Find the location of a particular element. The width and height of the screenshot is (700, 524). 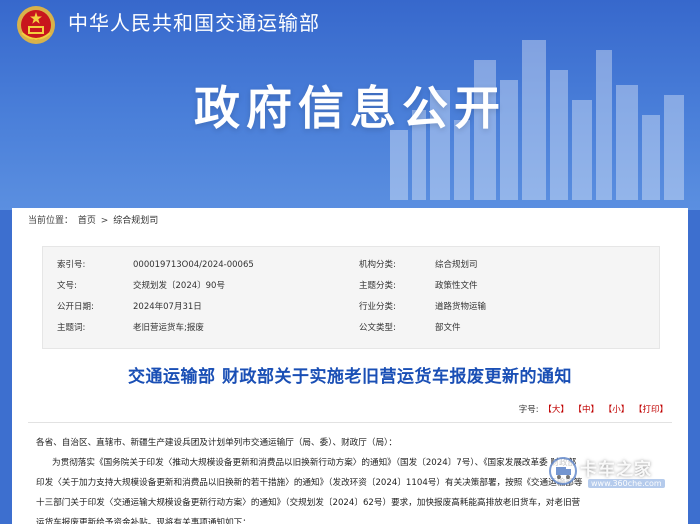

font-size-label: 字号: is located at coordinates (528, 410).